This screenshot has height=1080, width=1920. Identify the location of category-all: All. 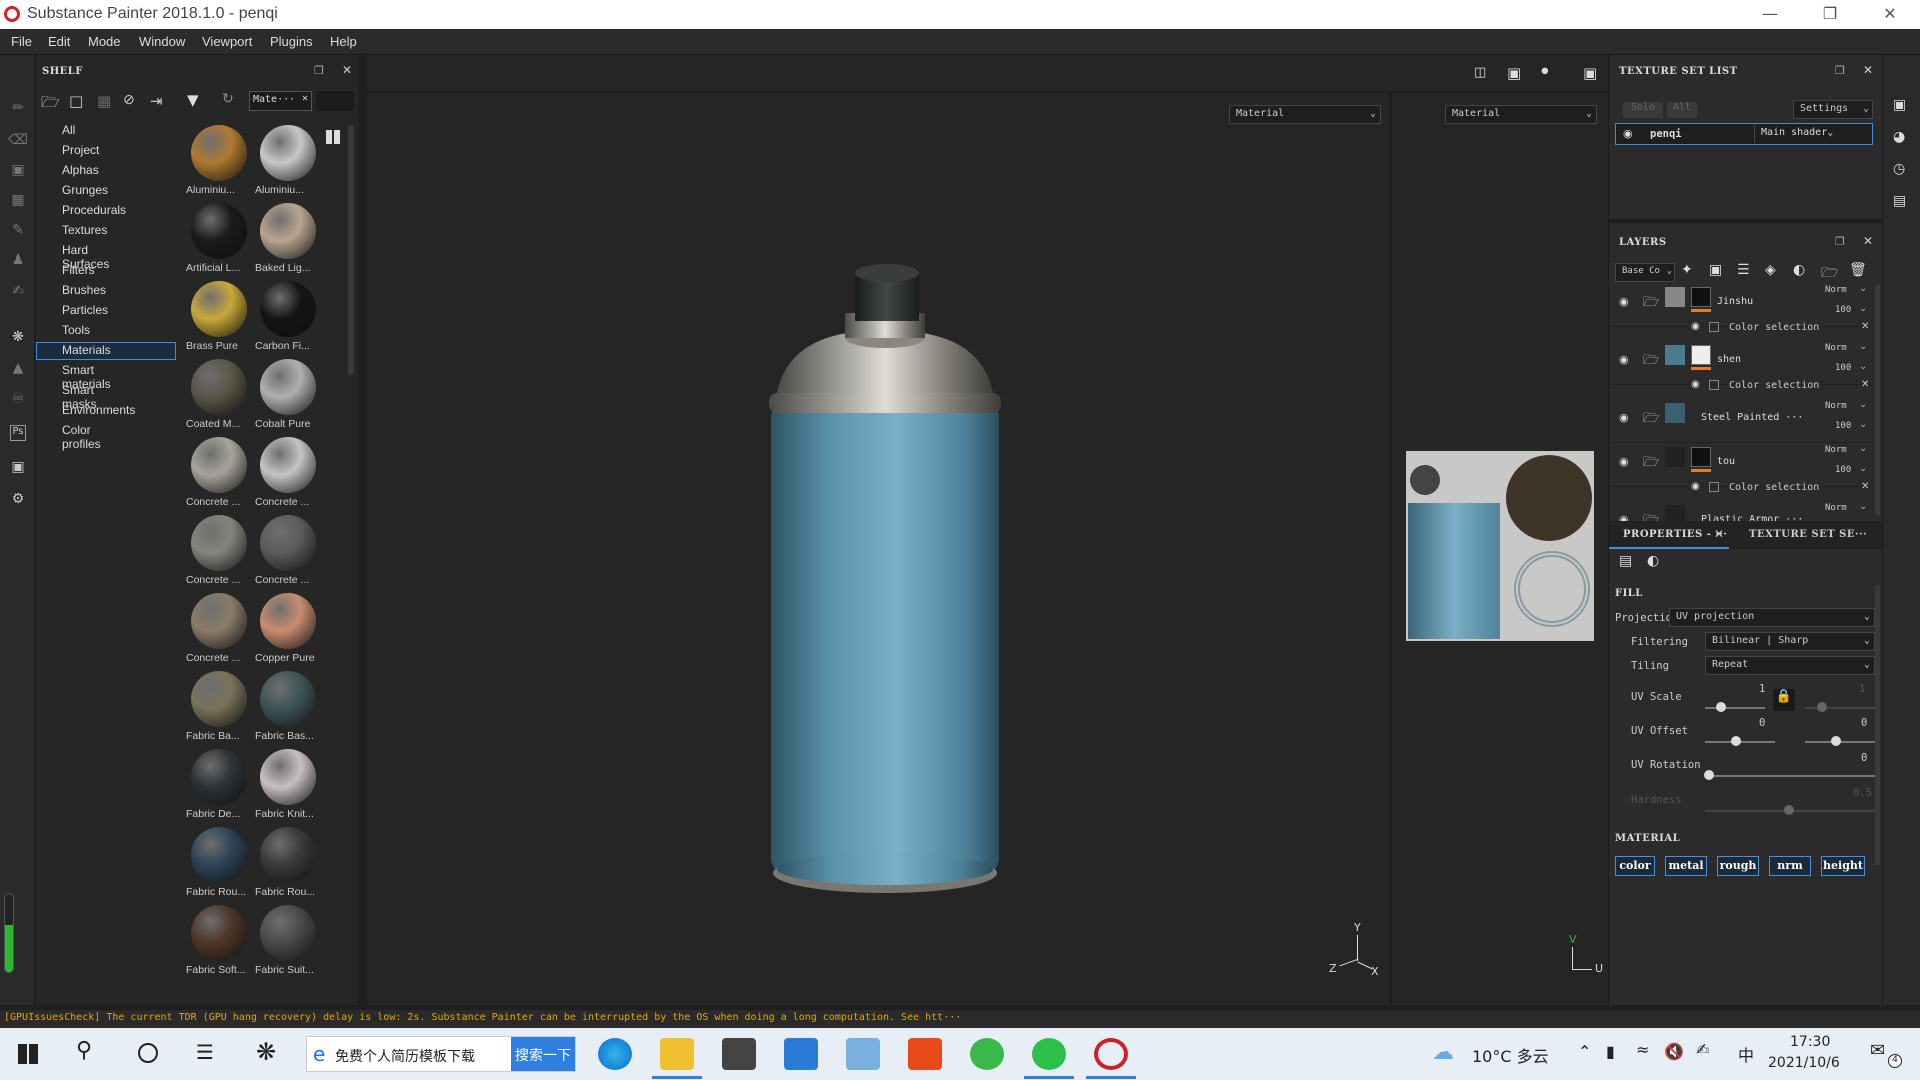
(68, 130).